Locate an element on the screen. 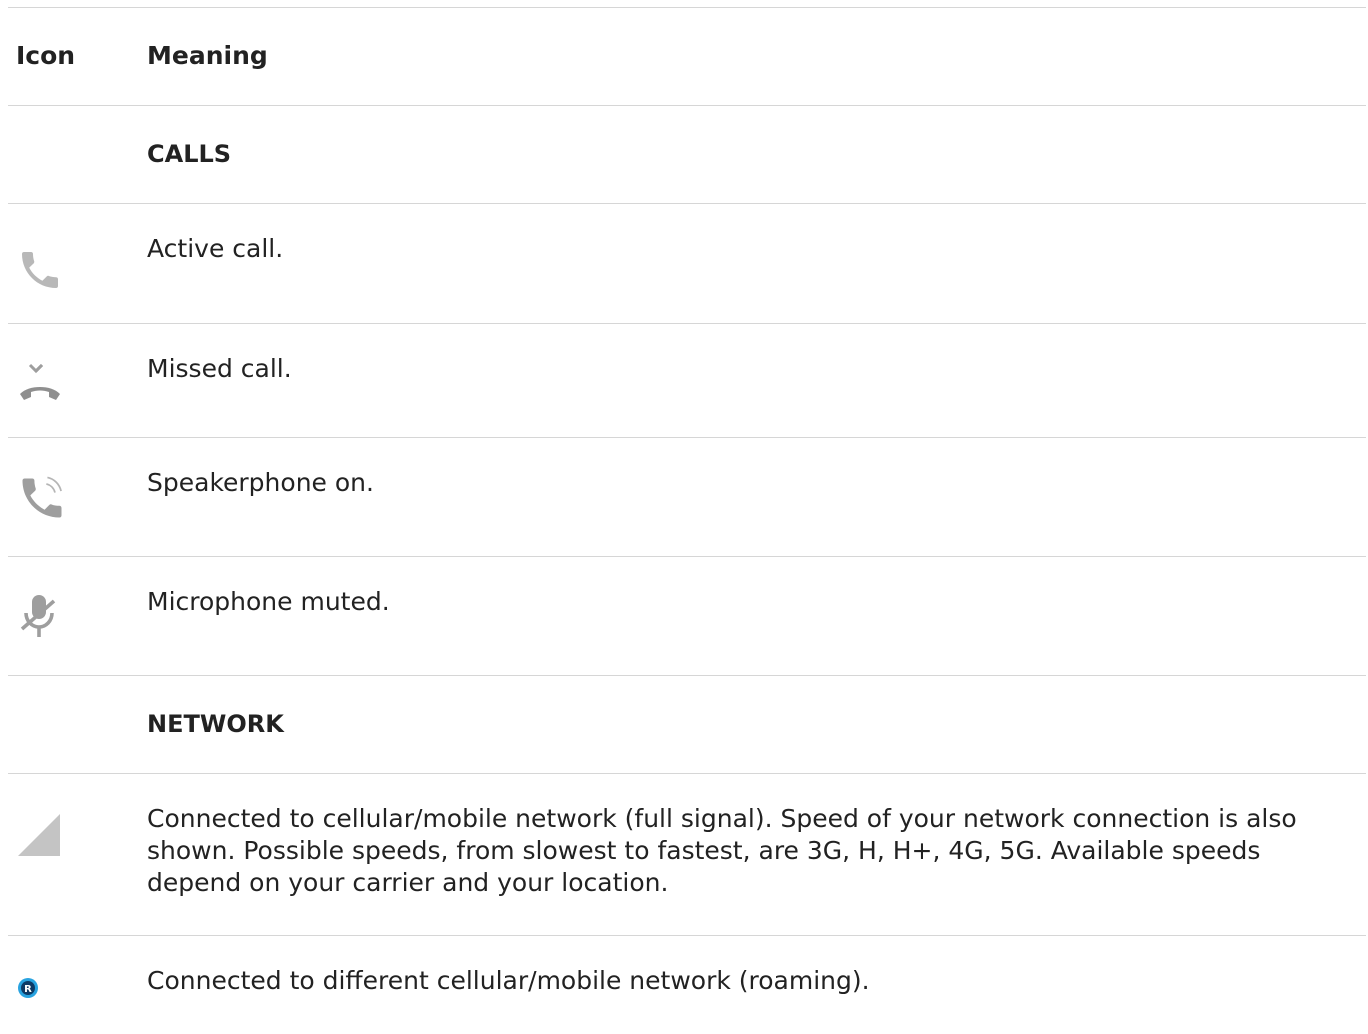 The image size is (1368, 1034). table-row: Microphone muted. is located at coordinates (687, 615).